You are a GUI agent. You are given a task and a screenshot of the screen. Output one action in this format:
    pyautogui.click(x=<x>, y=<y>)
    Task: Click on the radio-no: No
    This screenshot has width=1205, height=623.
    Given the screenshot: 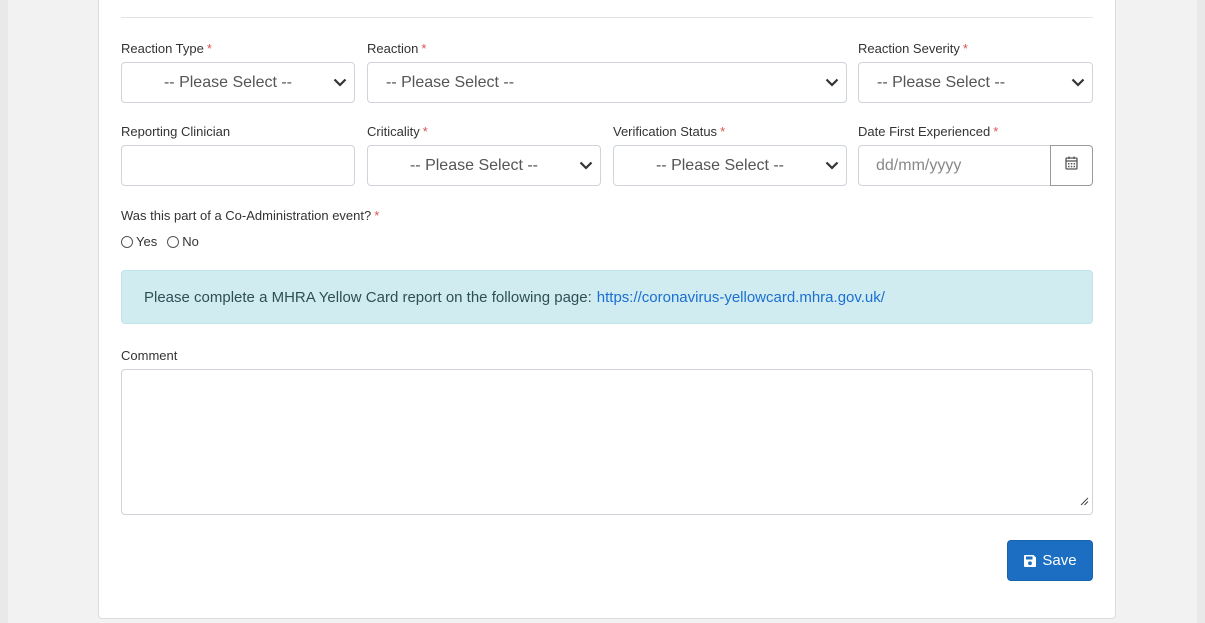 What is the action you would take?
    pyautogui.click(x=183, y=241)
    